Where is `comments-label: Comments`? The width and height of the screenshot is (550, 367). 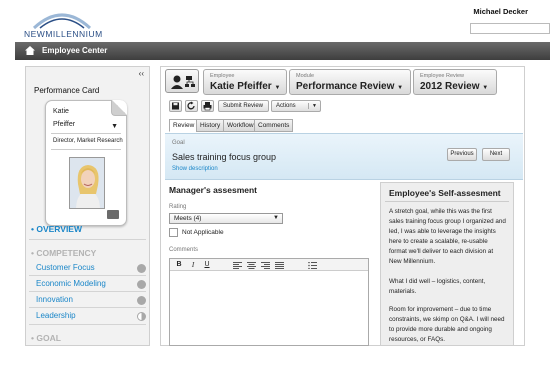
comments-label: Comments is located at coordinates (184, 250).